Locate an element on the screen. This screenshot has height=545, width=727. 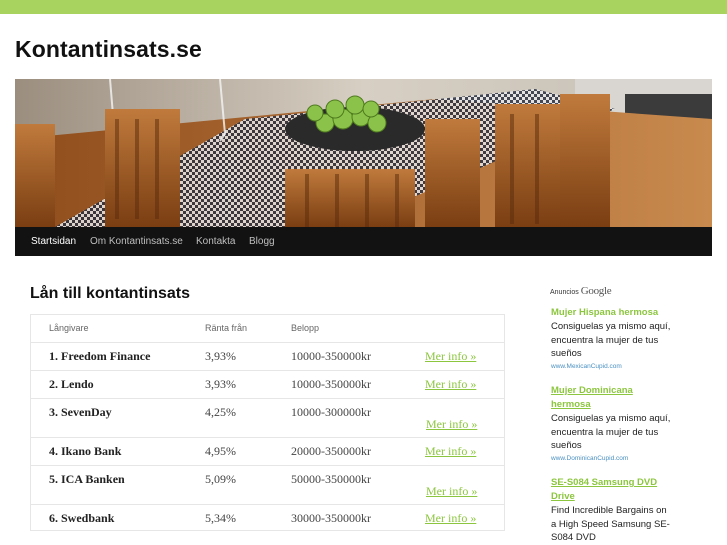
top-accent-bar is located at coordinates (363, 7).